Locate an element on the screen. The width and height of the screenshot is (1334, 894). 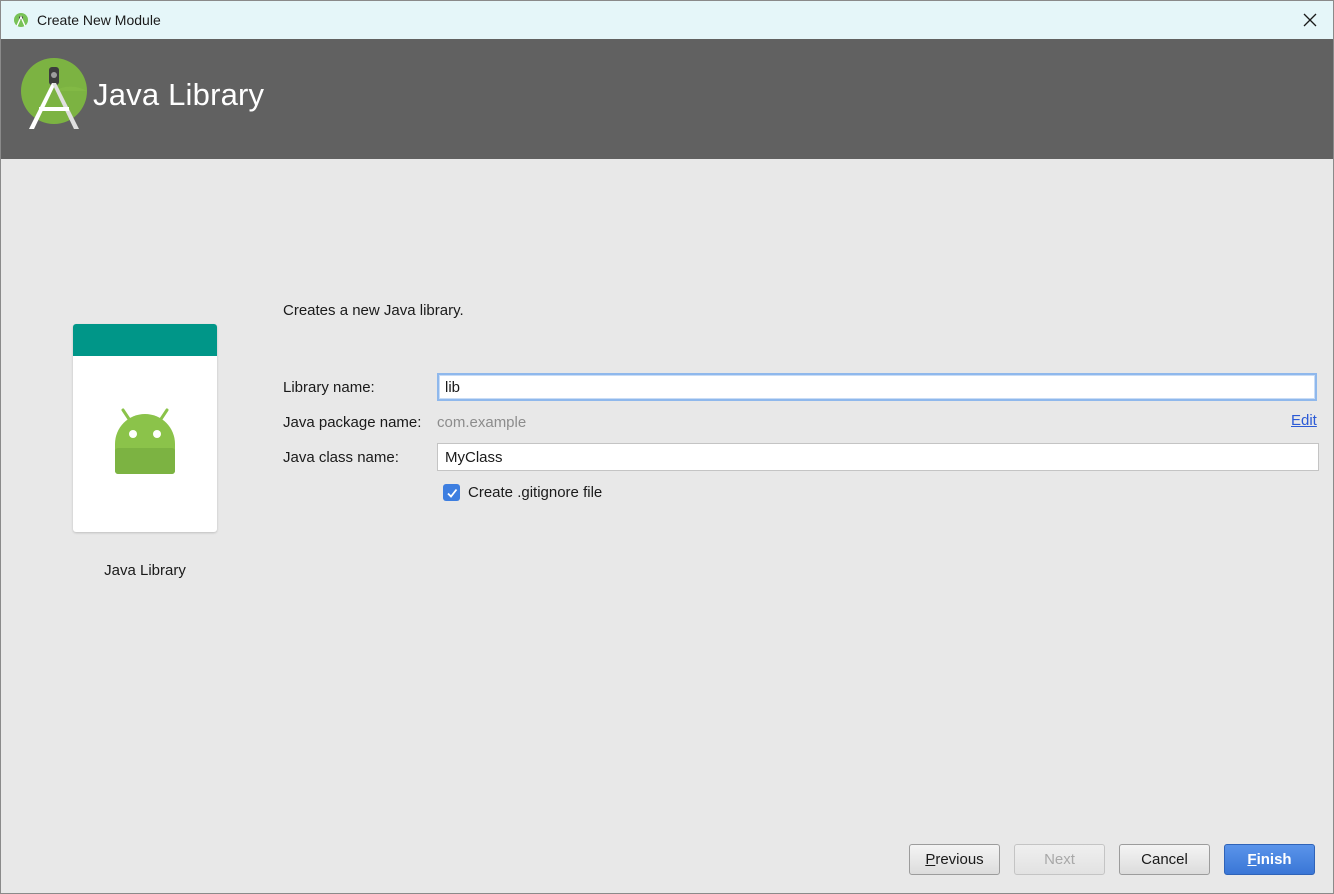
class-name-label: Java class name: is located at coordinates (341, 457).